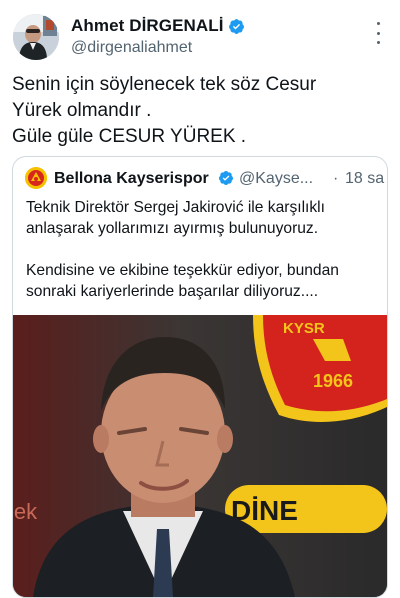 Image resolution: width=400 pixels, height=598 pixels. Describe the element at coordinates (36, 178) in the screenshot. I see `quoted-author-avatar` at that location.